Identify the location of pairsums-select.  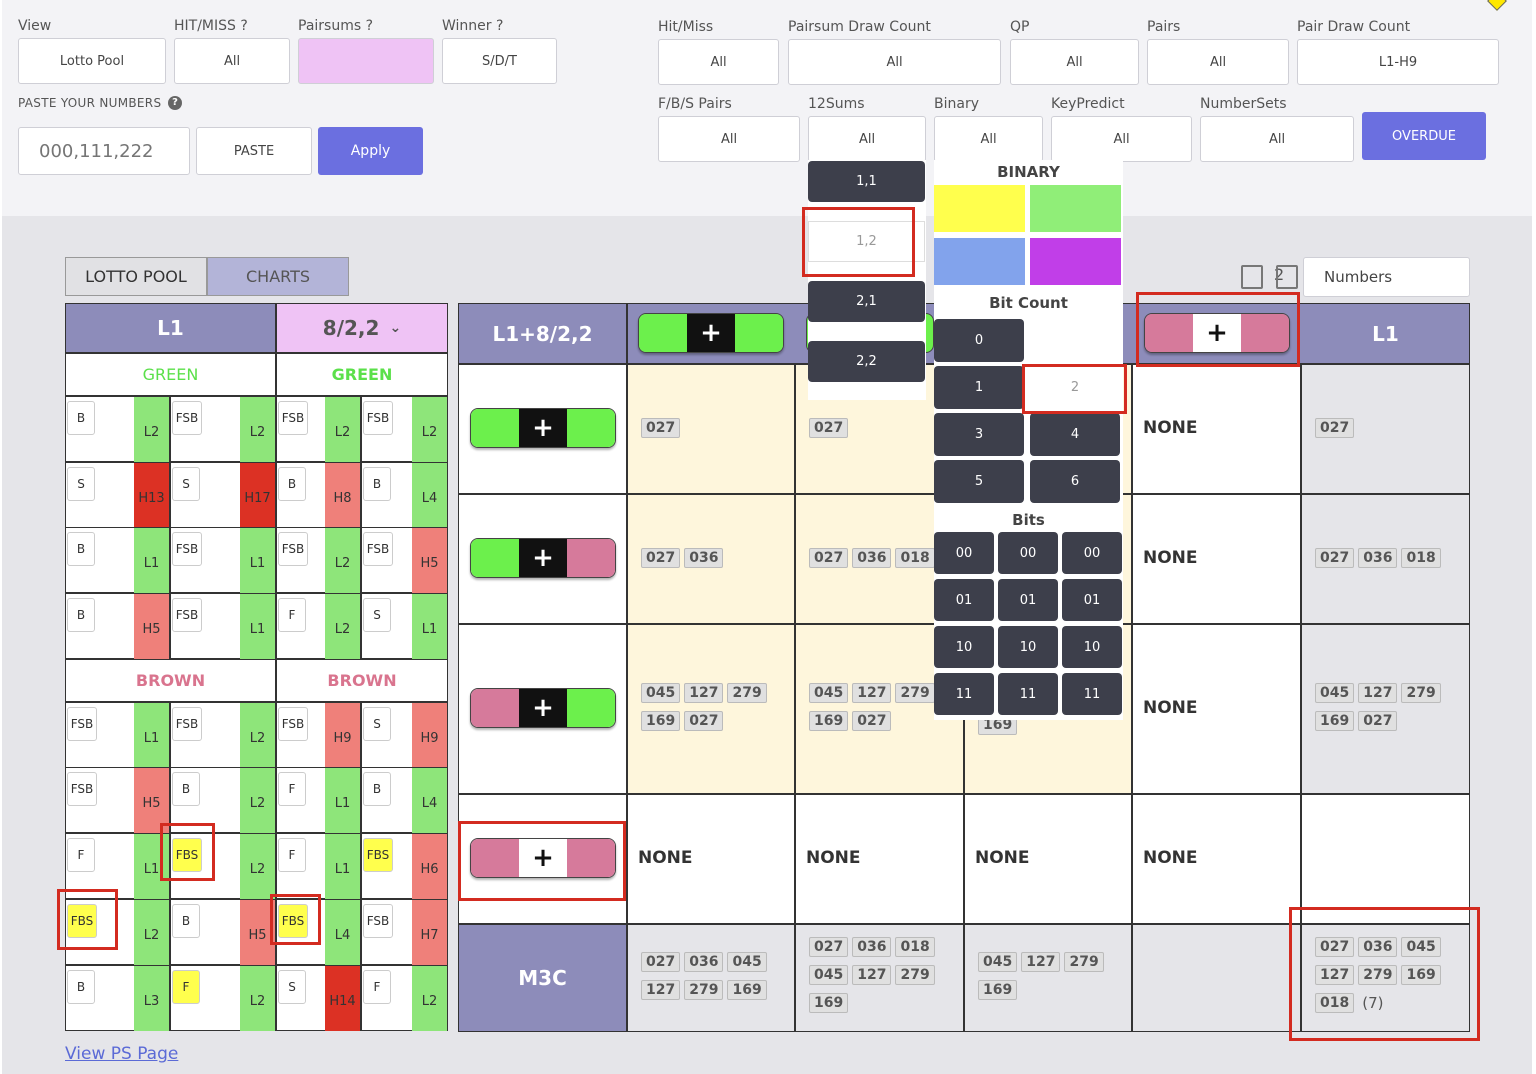
(366, 61).